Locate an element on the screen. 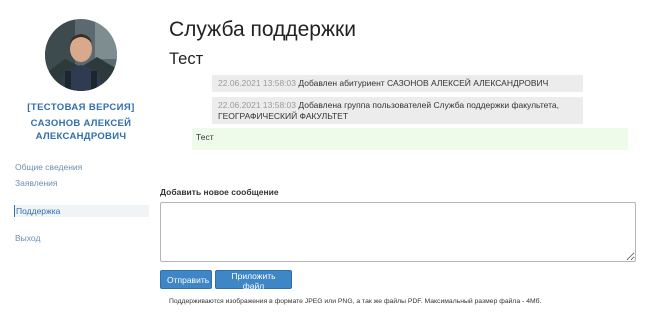 The width and height of the screenshot is (649, 317). attach-file-button: Приложить файл is located at coordinates (253, 280).